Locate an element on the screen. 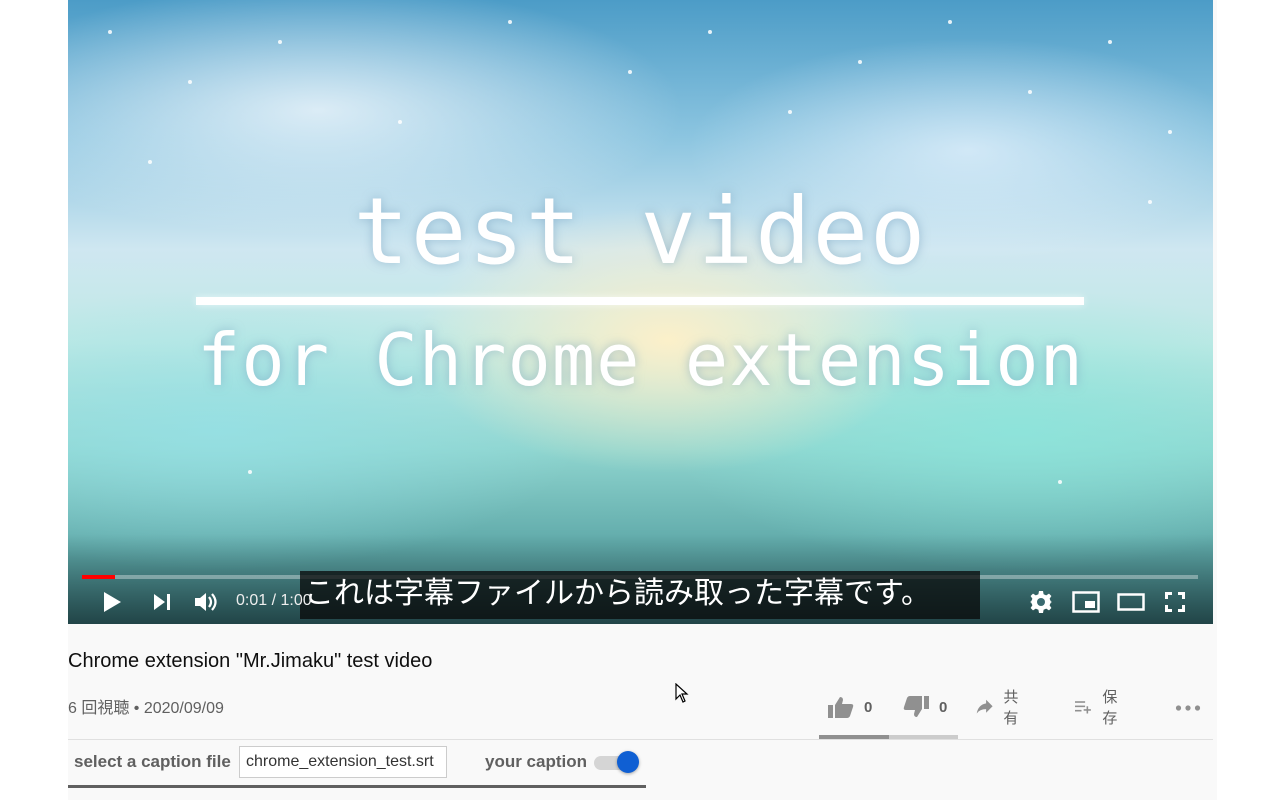 The width and height of the screenshot is (1280, 800). mouse-cursor-icon is located at coordinates (682, 693).